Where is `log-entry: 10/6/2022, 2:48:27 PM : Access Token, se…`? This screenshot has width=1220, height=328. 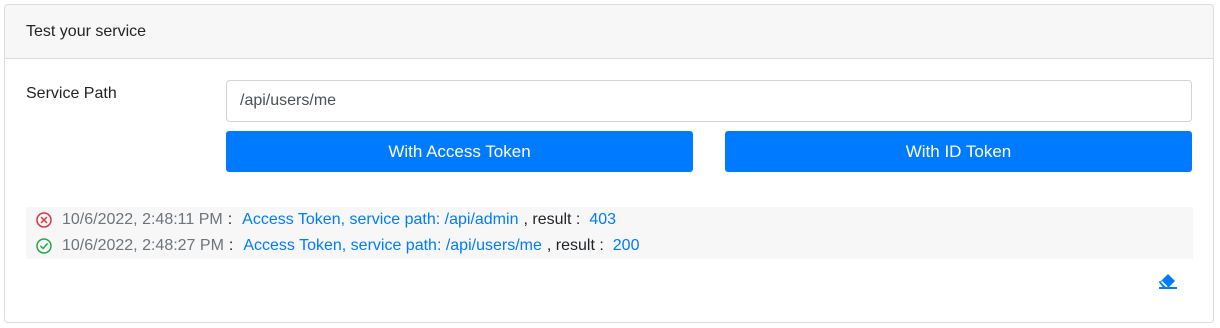 log-entry: 10/6/2022, 2:48:27 PM : Access Token, se… is located at coordinates (609, 246).